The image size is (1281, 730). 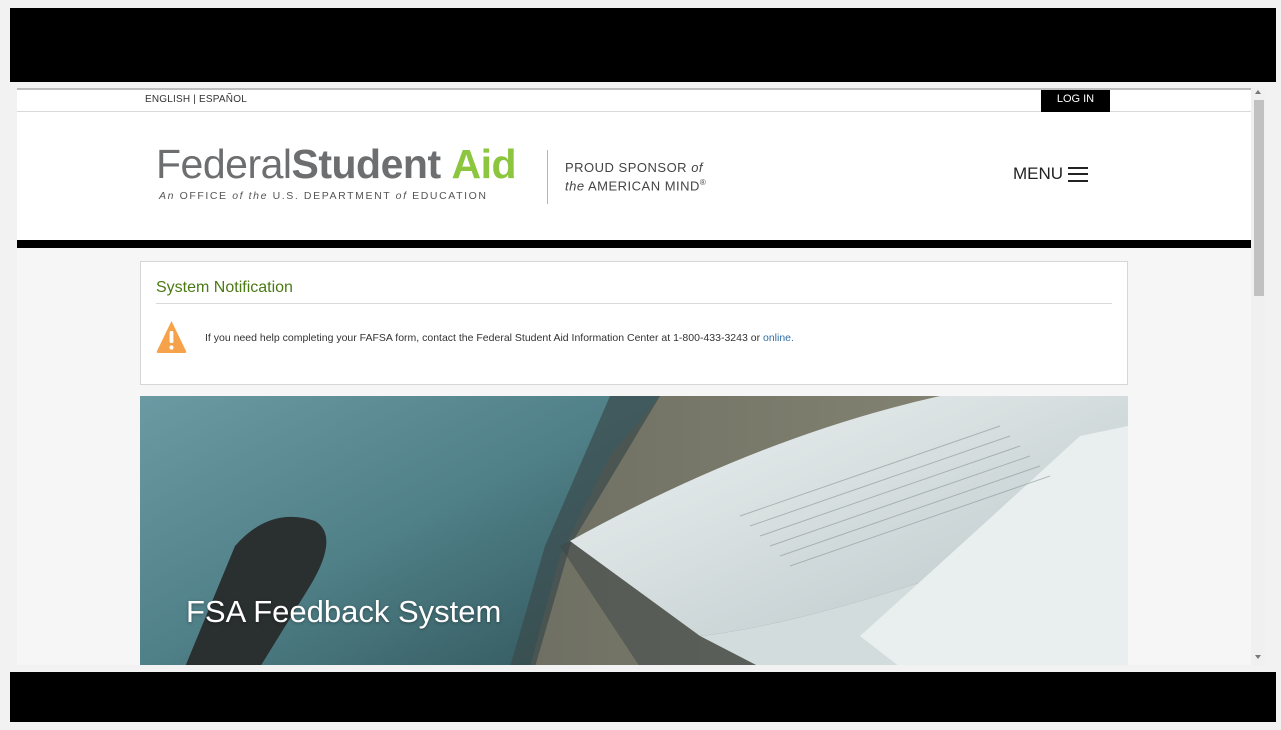 I want to click on sponsor-text: PROUD SPONSOR of the AMERICAN MIND®, so click(x=635, y=176).